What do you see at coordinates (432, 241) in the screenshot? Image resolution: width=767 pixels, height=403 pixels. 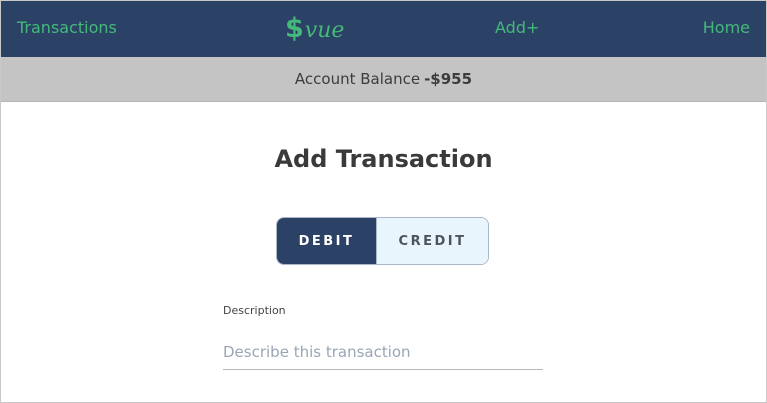 I see `credit-button: CREDIT` at bounding box center [432, 241].